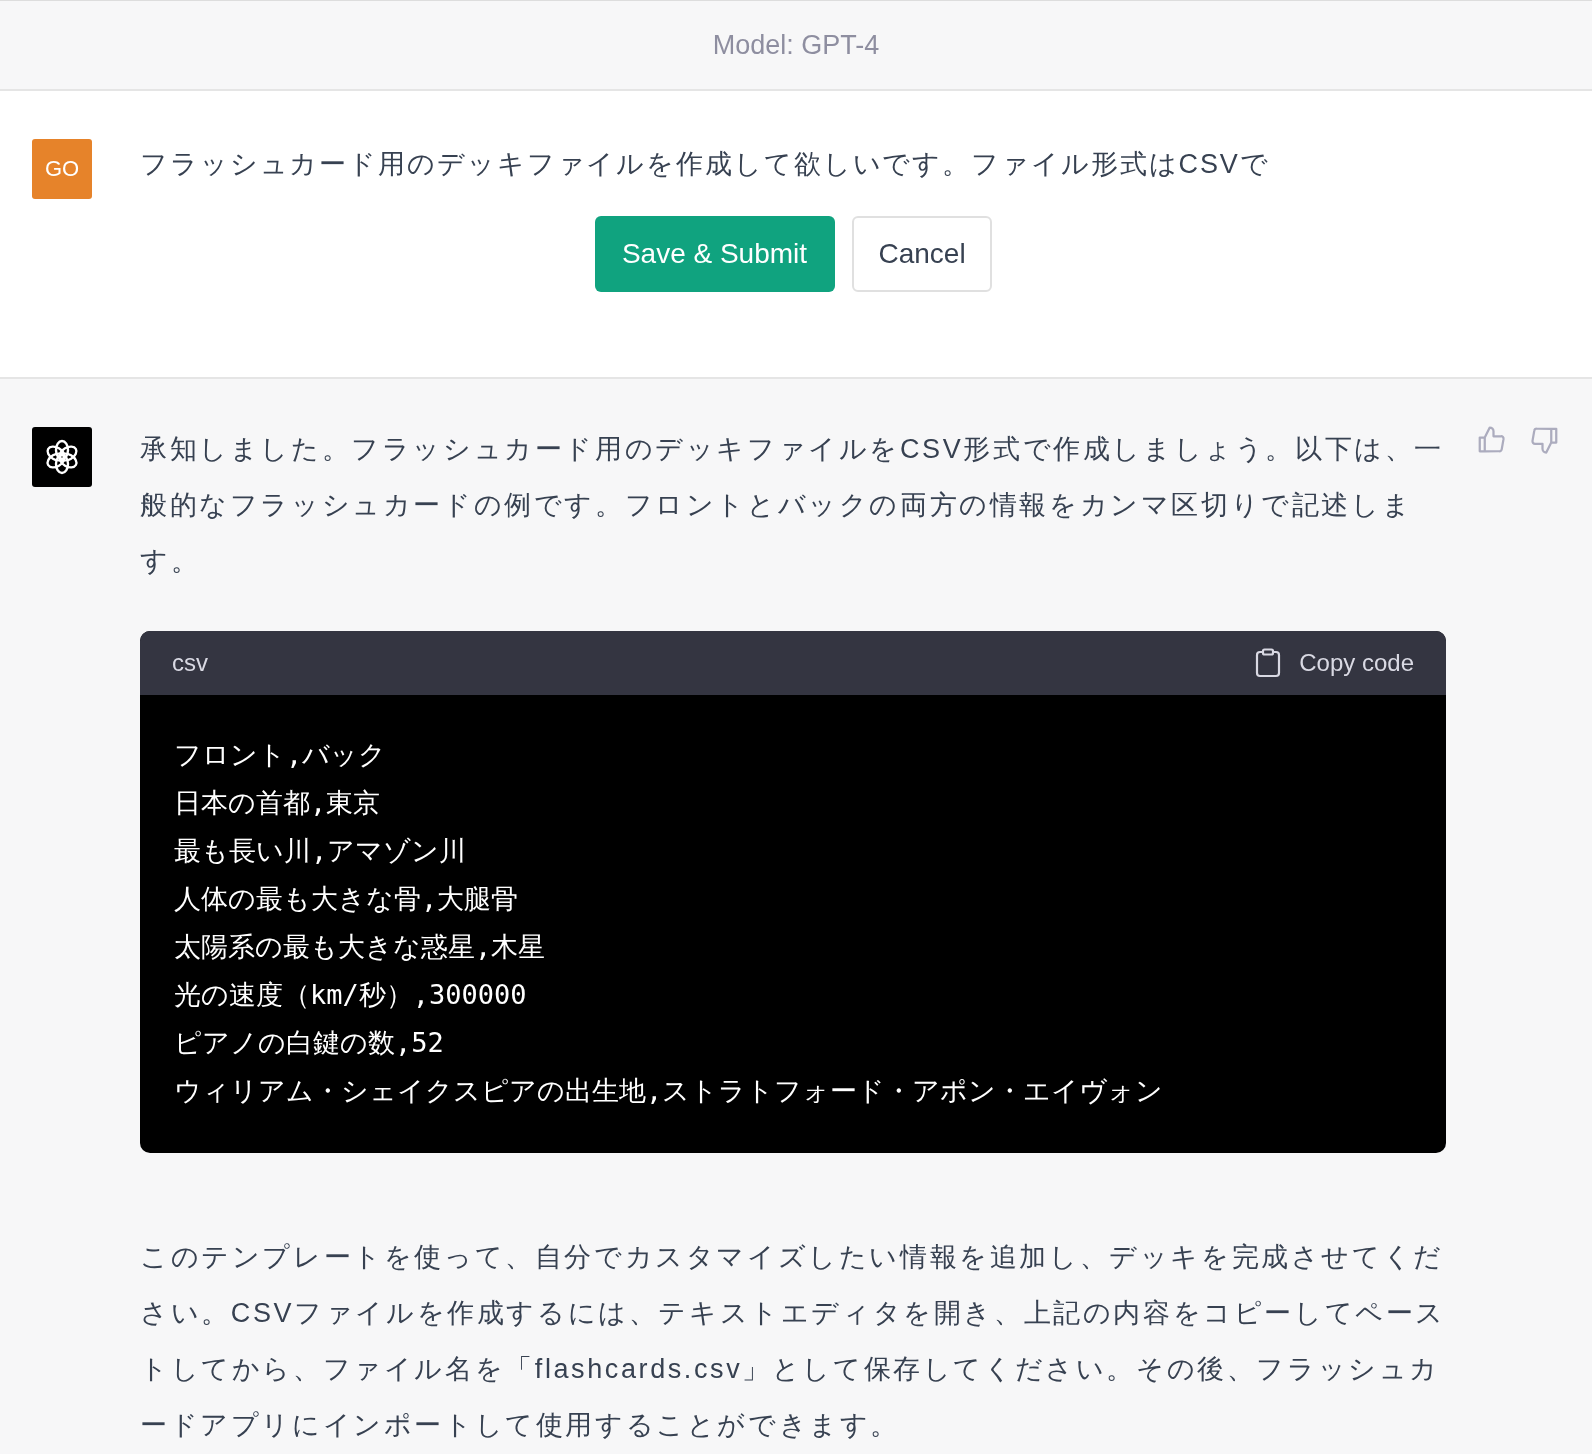 This screenshot has width=1592, height=1454. Describe the element at coordinates (1268, 663) in the screenshot. I see `clipboard-icon` at that location.